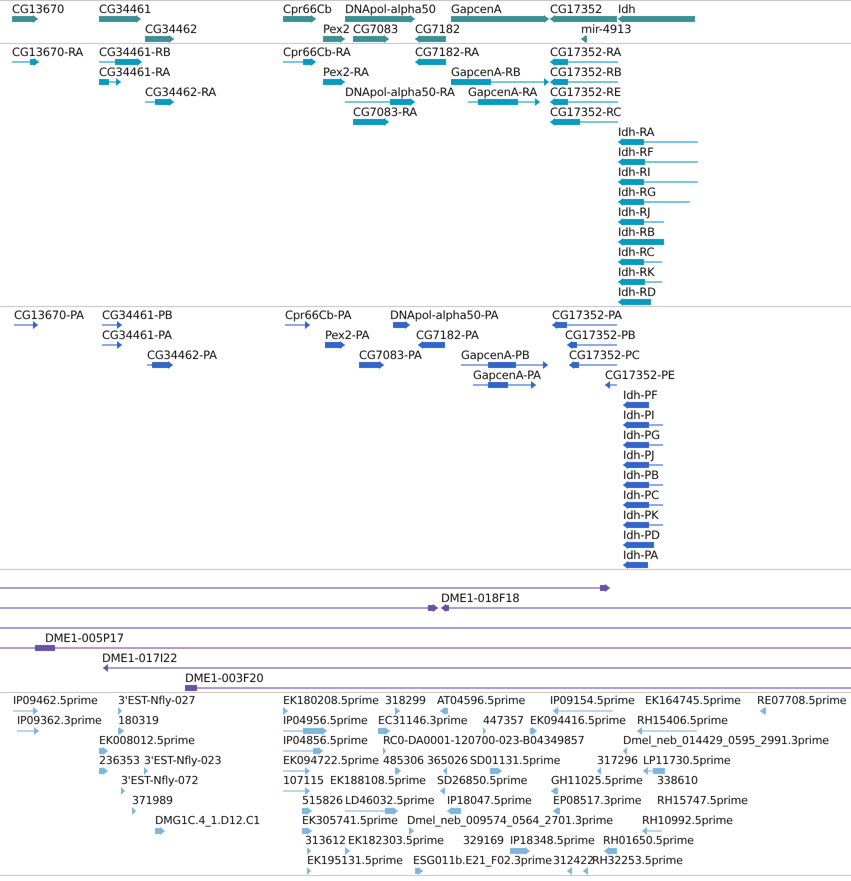  Describe the element at coordinates (355, 861) in the screenshot. I see `est-label: EK195131.5prime` at that location.